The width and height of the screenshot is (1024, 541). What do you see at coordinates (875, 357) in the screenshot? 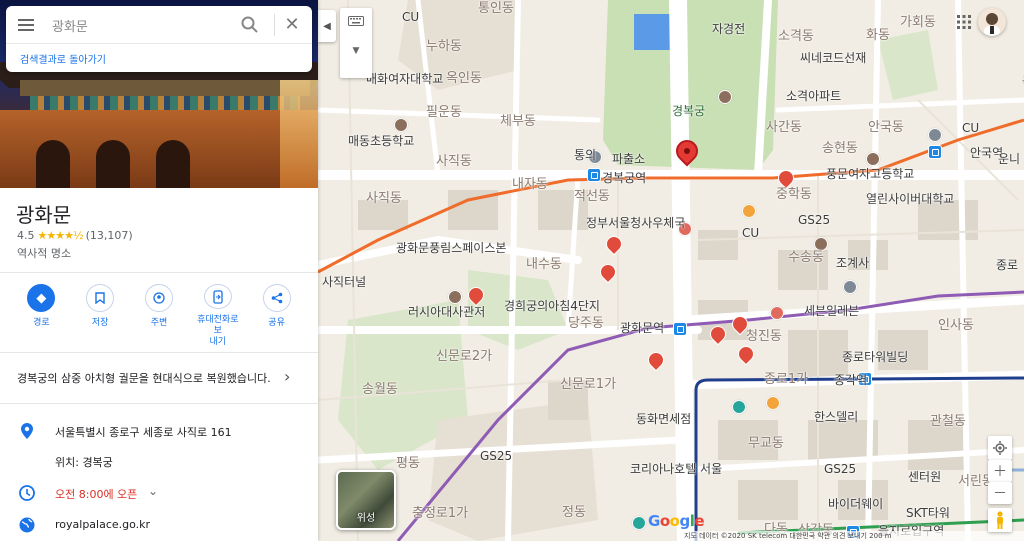
I see `map-label: 종로타워빌딩` at bounding box center [875, 357].